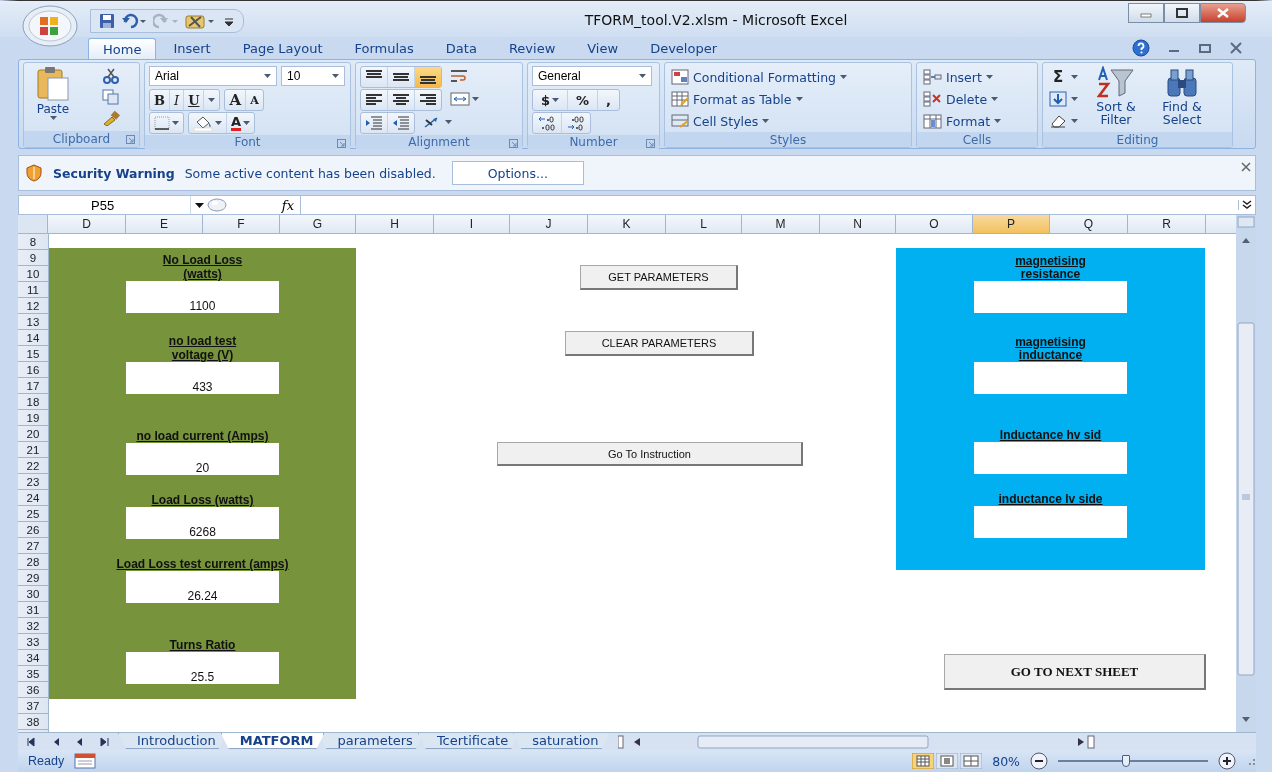  What do you see at coordinates (1246, 473) in the screenshot?
I see `vertical-scrollbar-drawing` at bounding box center [1246, 473].